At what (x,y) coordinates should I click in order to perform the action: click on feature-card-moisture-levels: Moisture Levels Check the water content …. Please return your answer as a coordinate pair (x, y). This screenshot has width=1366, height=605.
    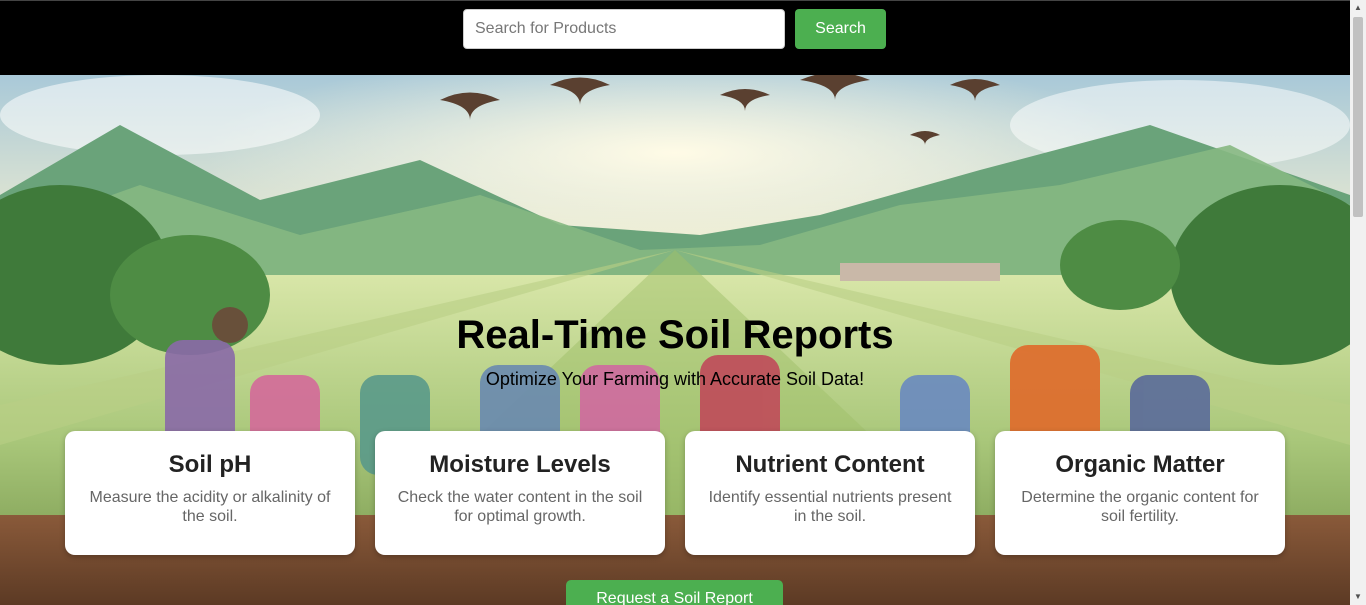
    Looking at the image, I should click on (520, 493).